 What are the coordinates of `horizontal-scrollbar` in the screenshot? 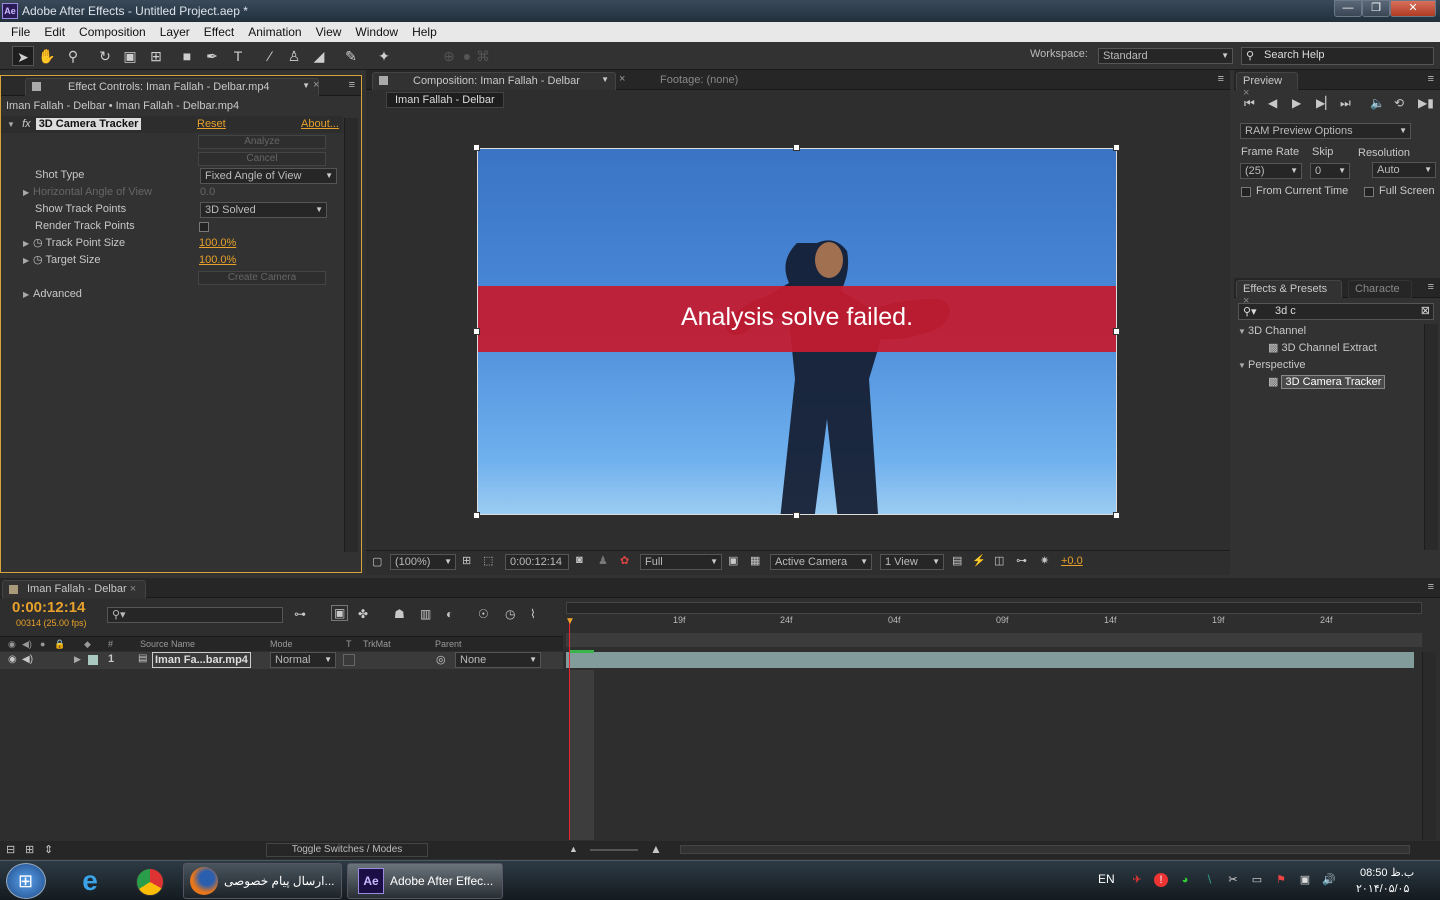 It's located at (1045, 849).